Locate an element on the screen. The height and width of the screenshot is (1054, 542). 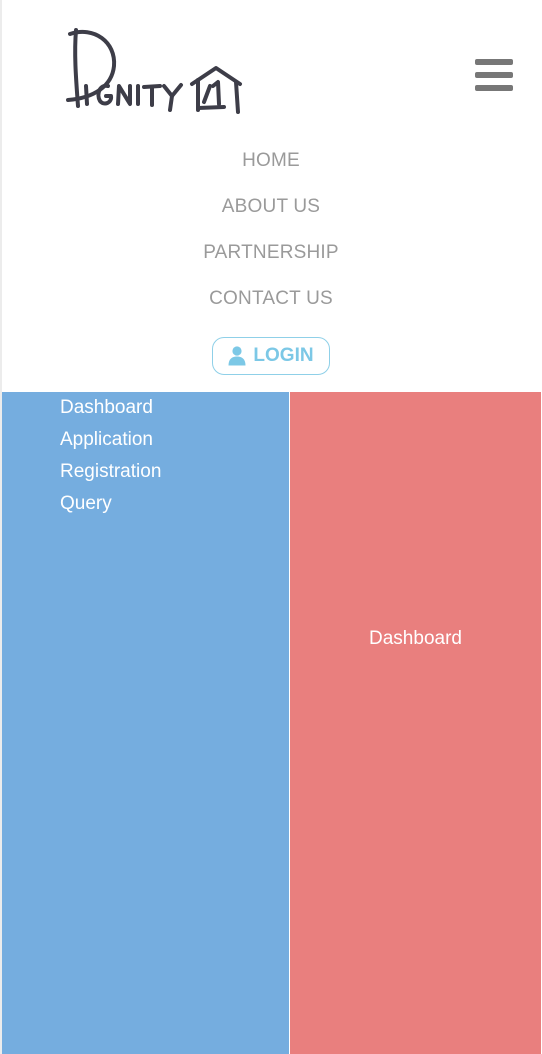
page-title: Dashboard is located at coordinates (415, 638).